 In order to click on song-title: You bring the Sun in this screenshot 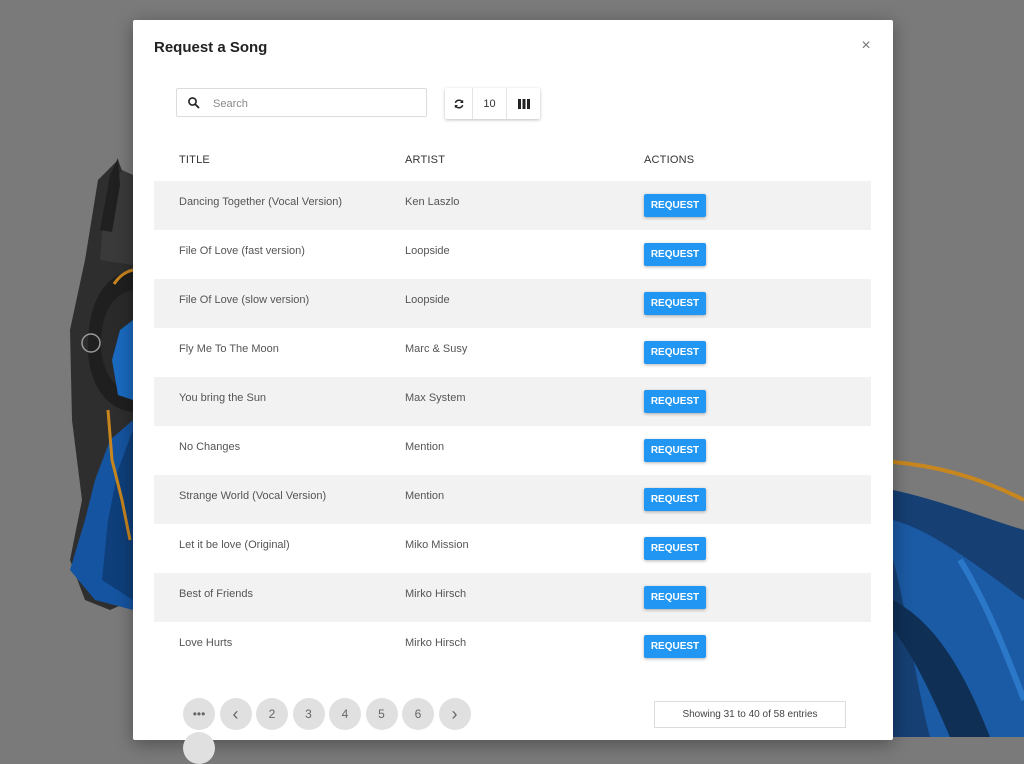, I will do `click(223, 398)`.